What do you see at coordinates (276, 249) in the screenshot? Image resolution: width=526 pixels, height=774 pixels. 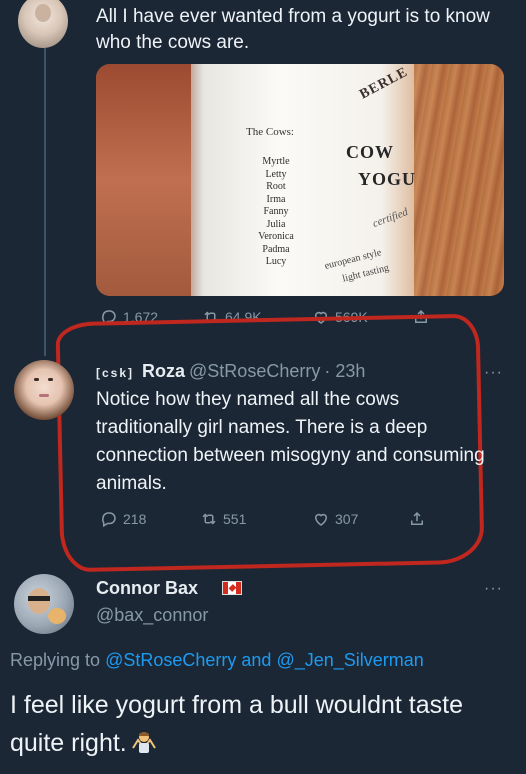 I see `cow-name: Padma` at bounding box center [276, 249].